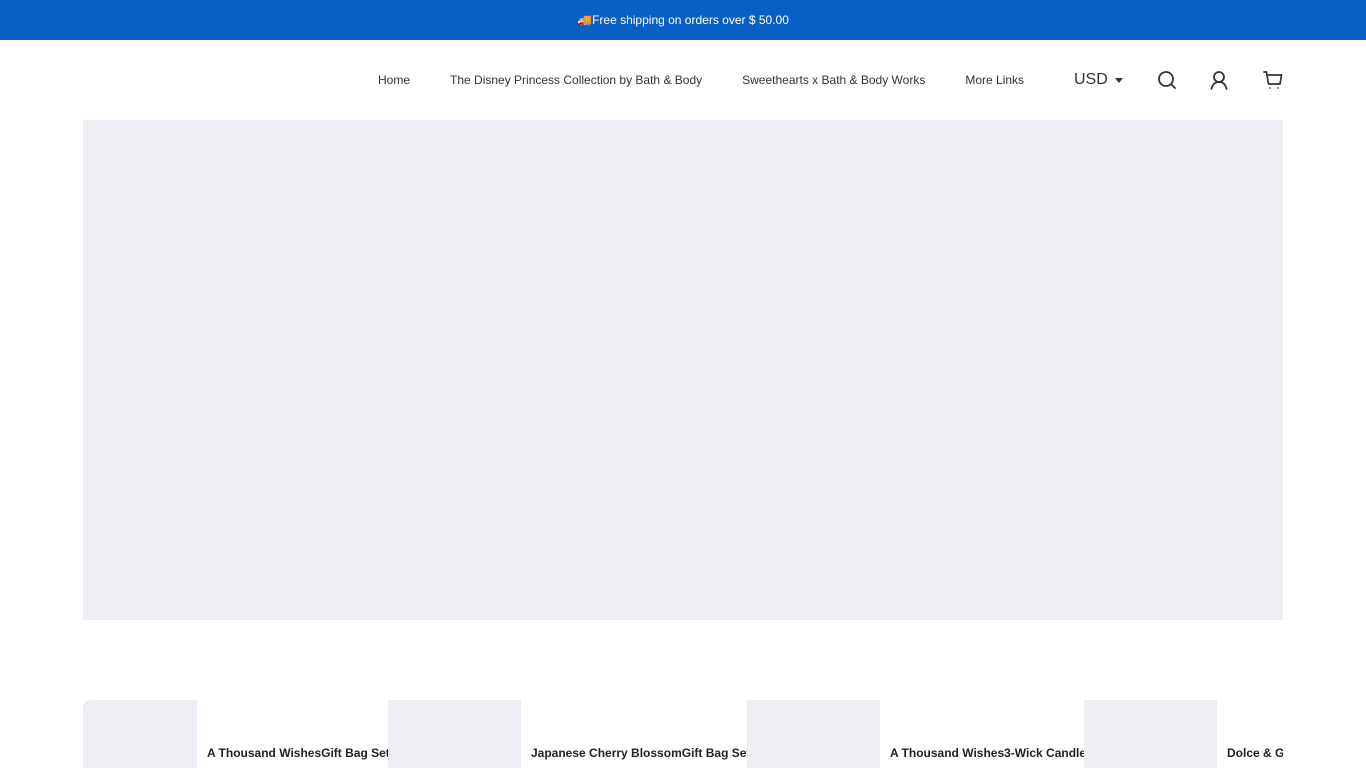  I want to click on truck-icon: 🚚, so click(585, 20).